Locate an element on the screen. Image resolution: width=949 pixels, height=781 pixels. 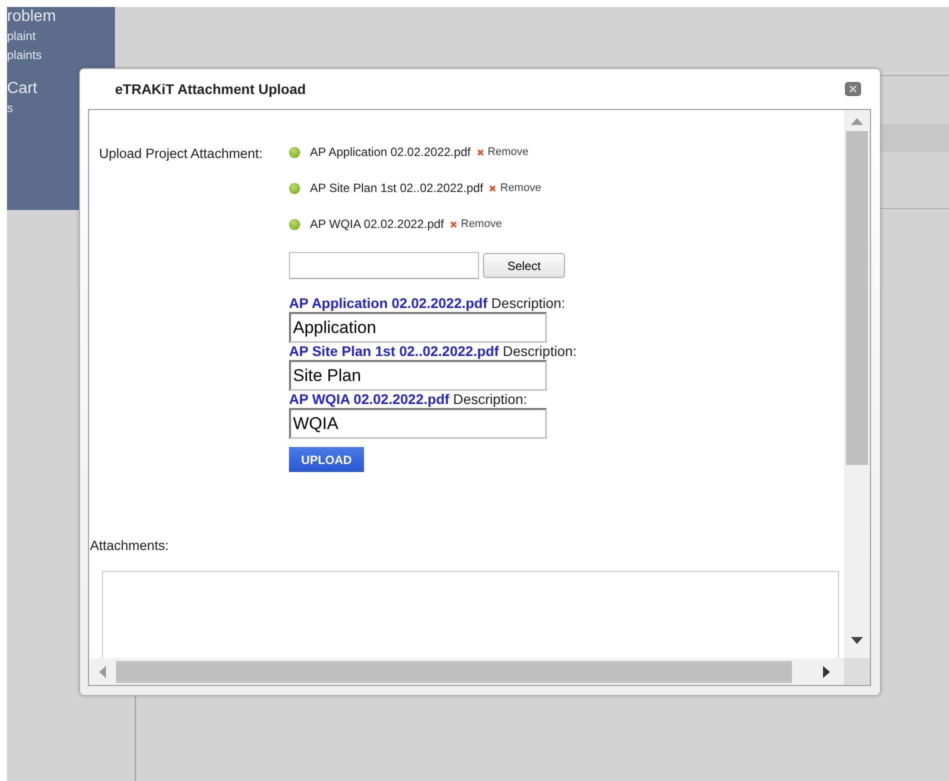
description-input: Application is located at coordinates (418, 327).